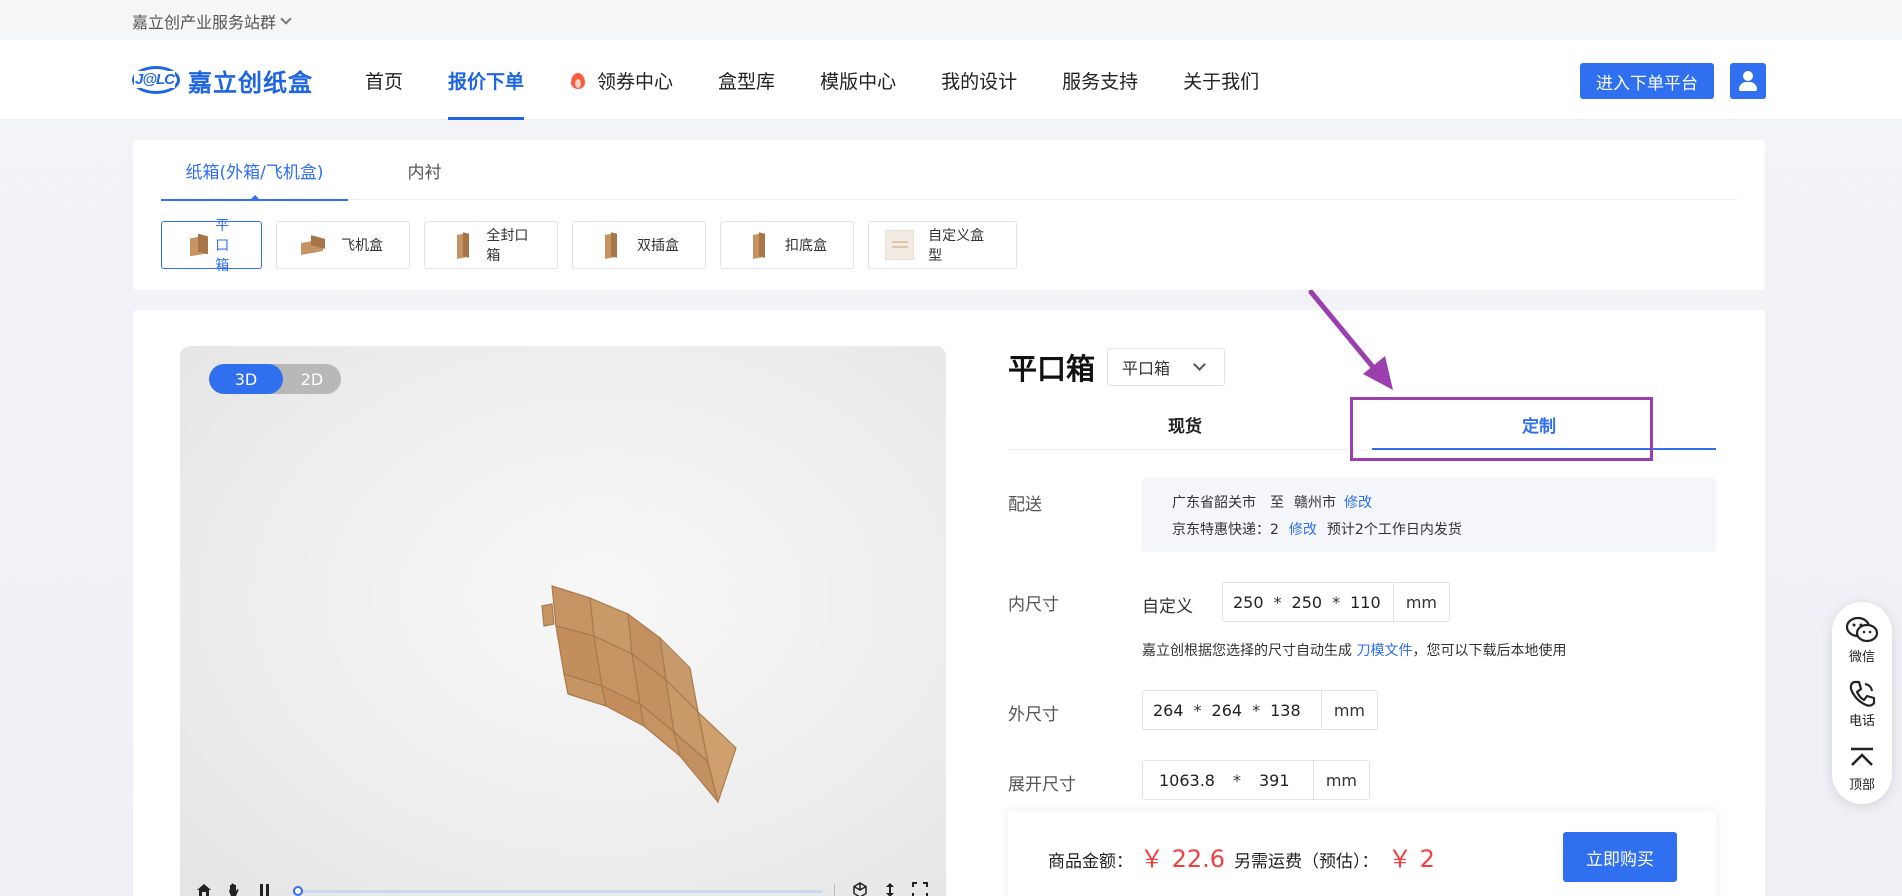 The height and width of the screenshot is (896, 1902). I want to click on box-category-card: 纸箱(外箱/飞机盒) 内衬 平口箱 飞机盒 全封口箱 双插盒 扣底盒 自定义盒型, so click(949, 215).